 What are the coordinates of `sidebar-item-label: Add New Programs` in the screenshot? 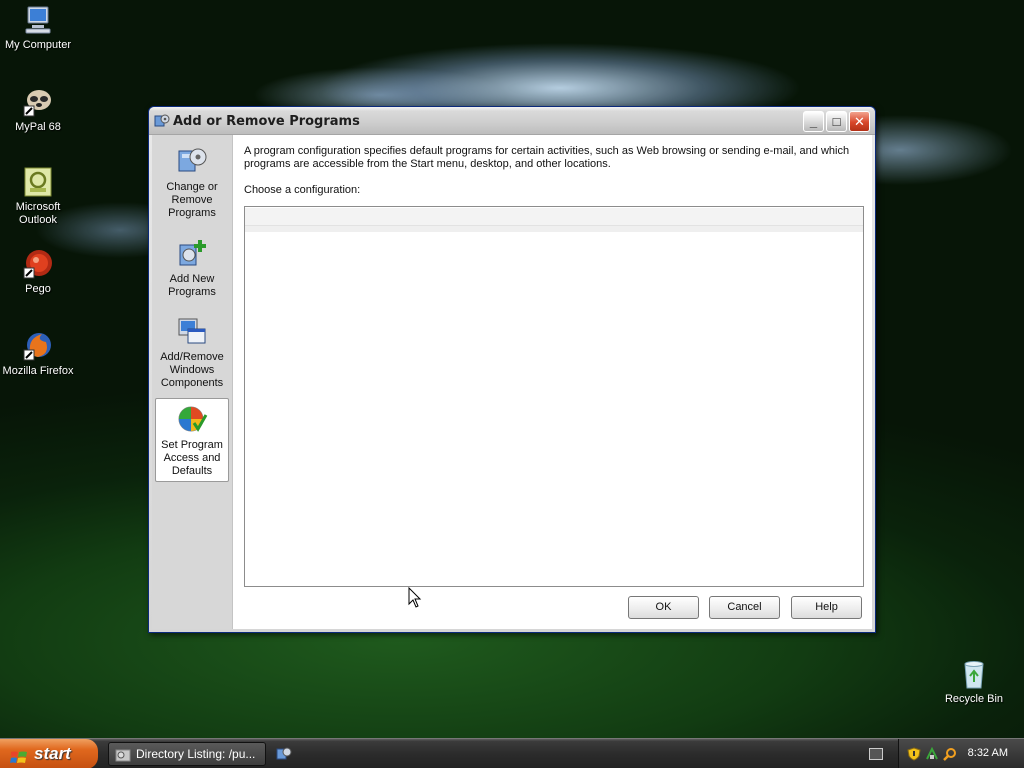 It's located at (192, 285).